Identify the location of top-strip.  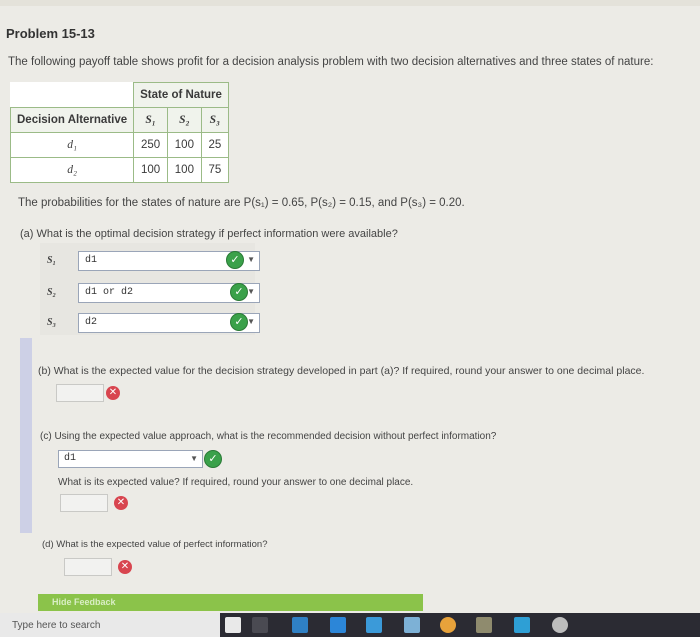
(350, 3).